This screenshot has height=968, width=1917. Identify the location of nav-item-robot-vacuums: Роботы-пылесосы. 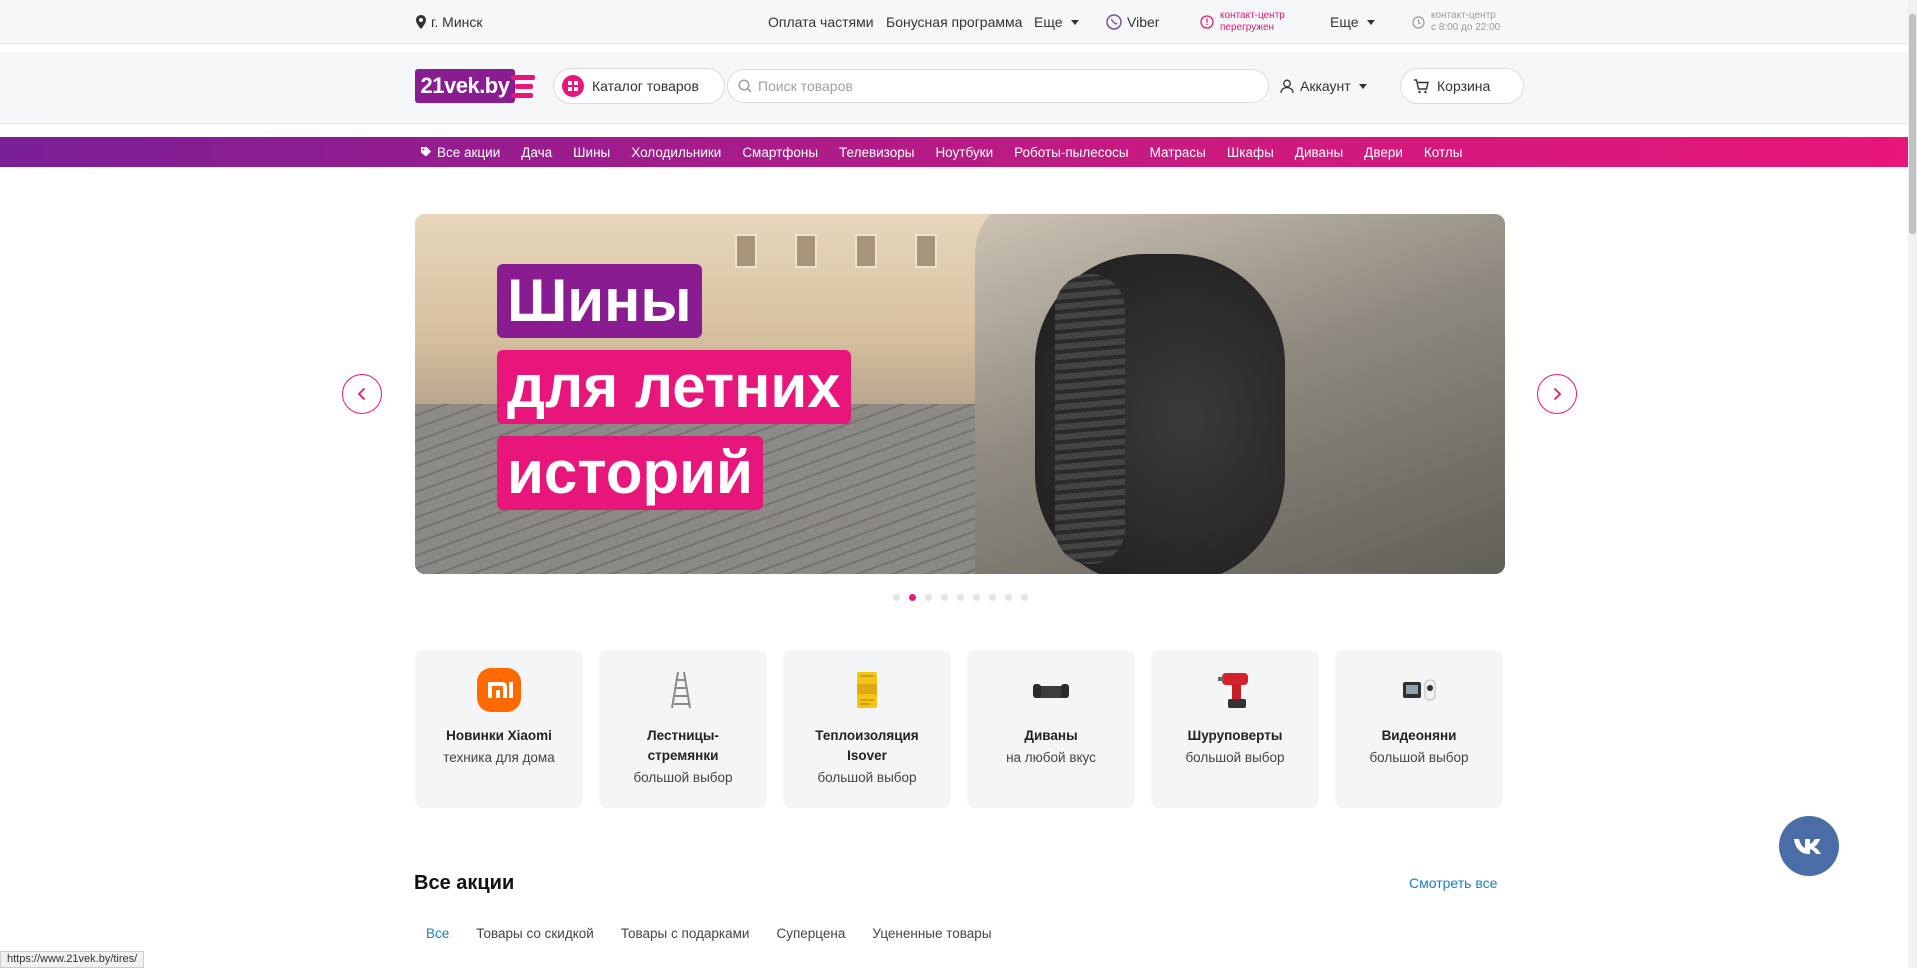
(1071, 152).